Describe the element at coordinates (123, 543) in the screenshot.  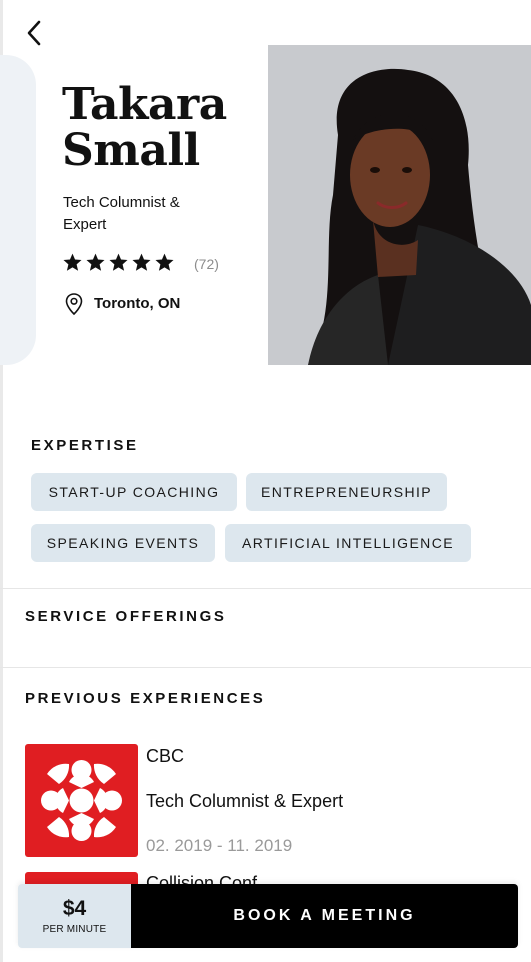
I see `expertise-tag: SPEAKING EVENTS` at that location.